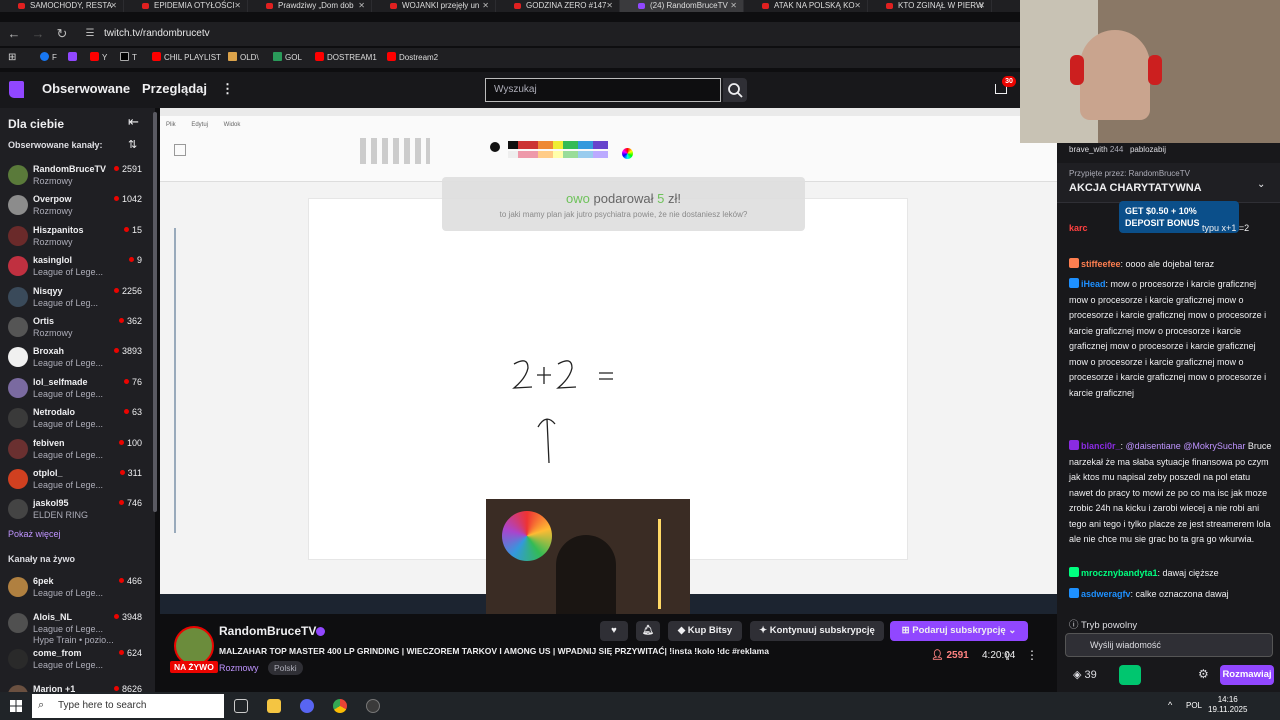  I want to click on chat-send-button: Rozmawiaj, so click(1247, 675).